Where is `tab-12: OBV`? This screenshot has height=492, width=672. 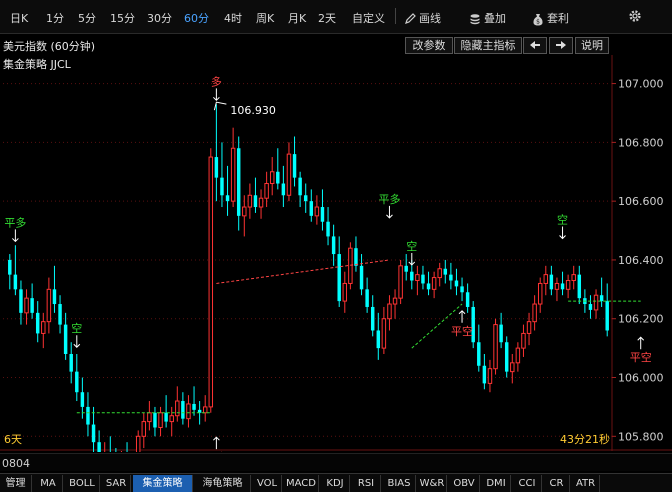
tab-12: OBV is located at coordinates (464, 483).